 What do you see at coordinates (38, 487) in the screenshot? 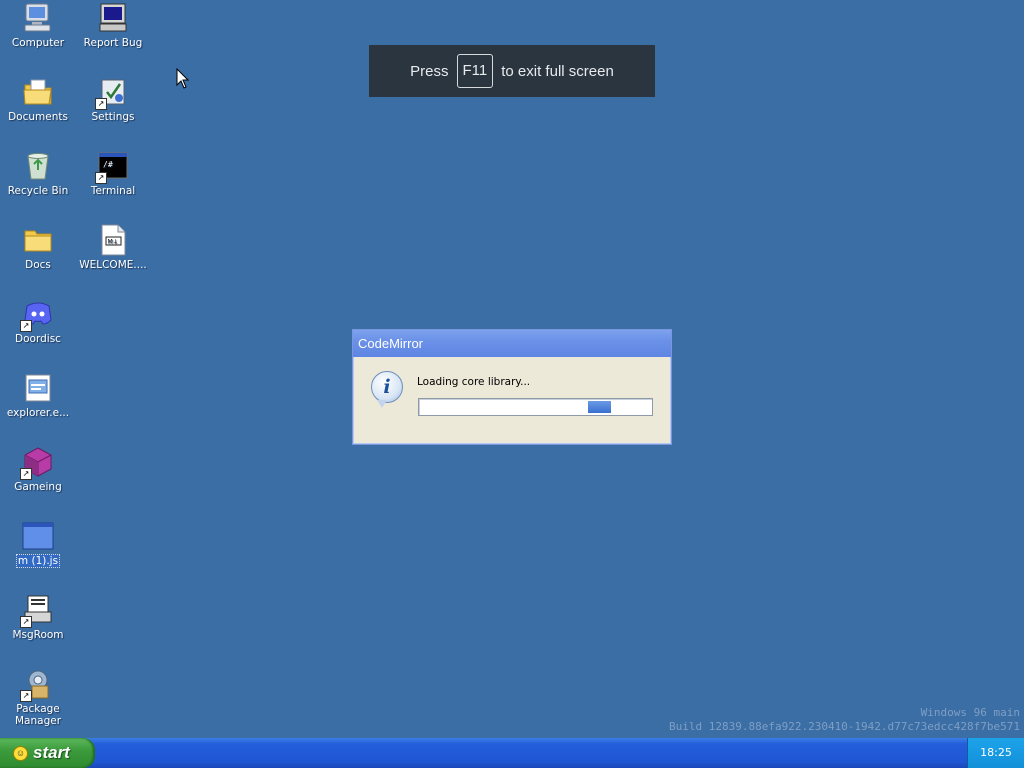
I see `desktop-icon-label: Gameing` at bounding box center [38, 487].